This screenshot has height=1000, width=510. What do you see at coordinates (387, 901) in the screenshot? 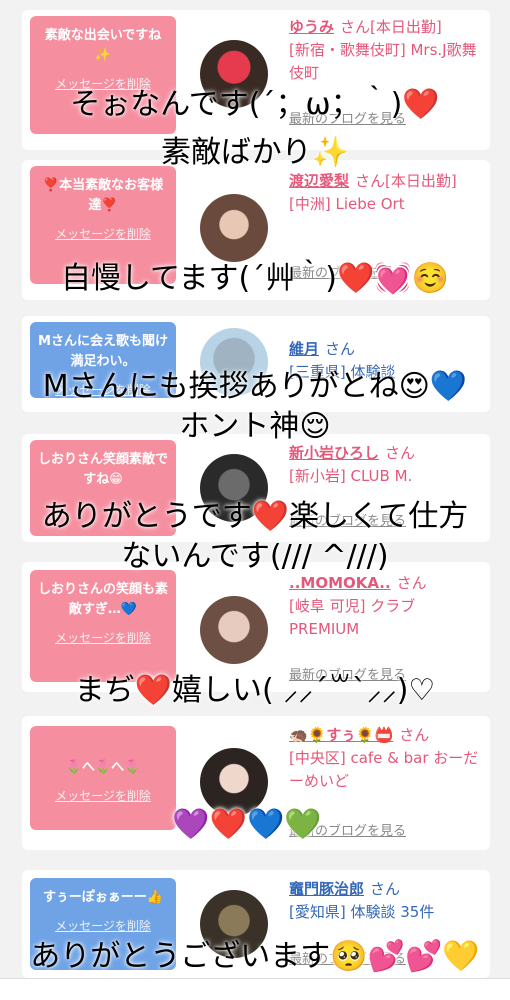
I see `user-info: 竈門豚治郎 さん [愛知県] 体験談 35件` at bounding box center [387, 901].